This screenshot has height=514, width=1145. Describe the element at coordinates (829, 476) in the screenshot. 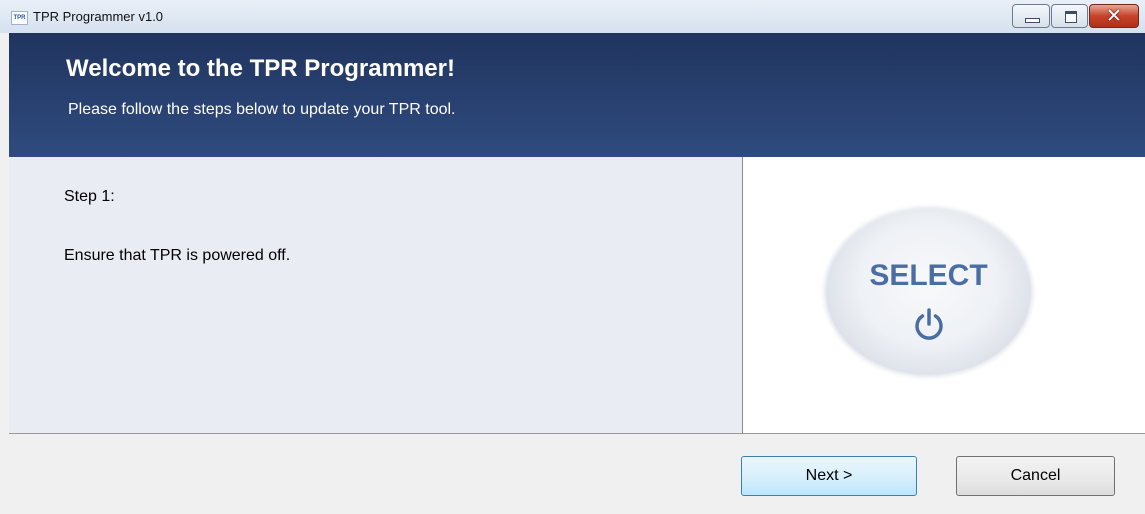

I see `next-button: Next >` at that location.